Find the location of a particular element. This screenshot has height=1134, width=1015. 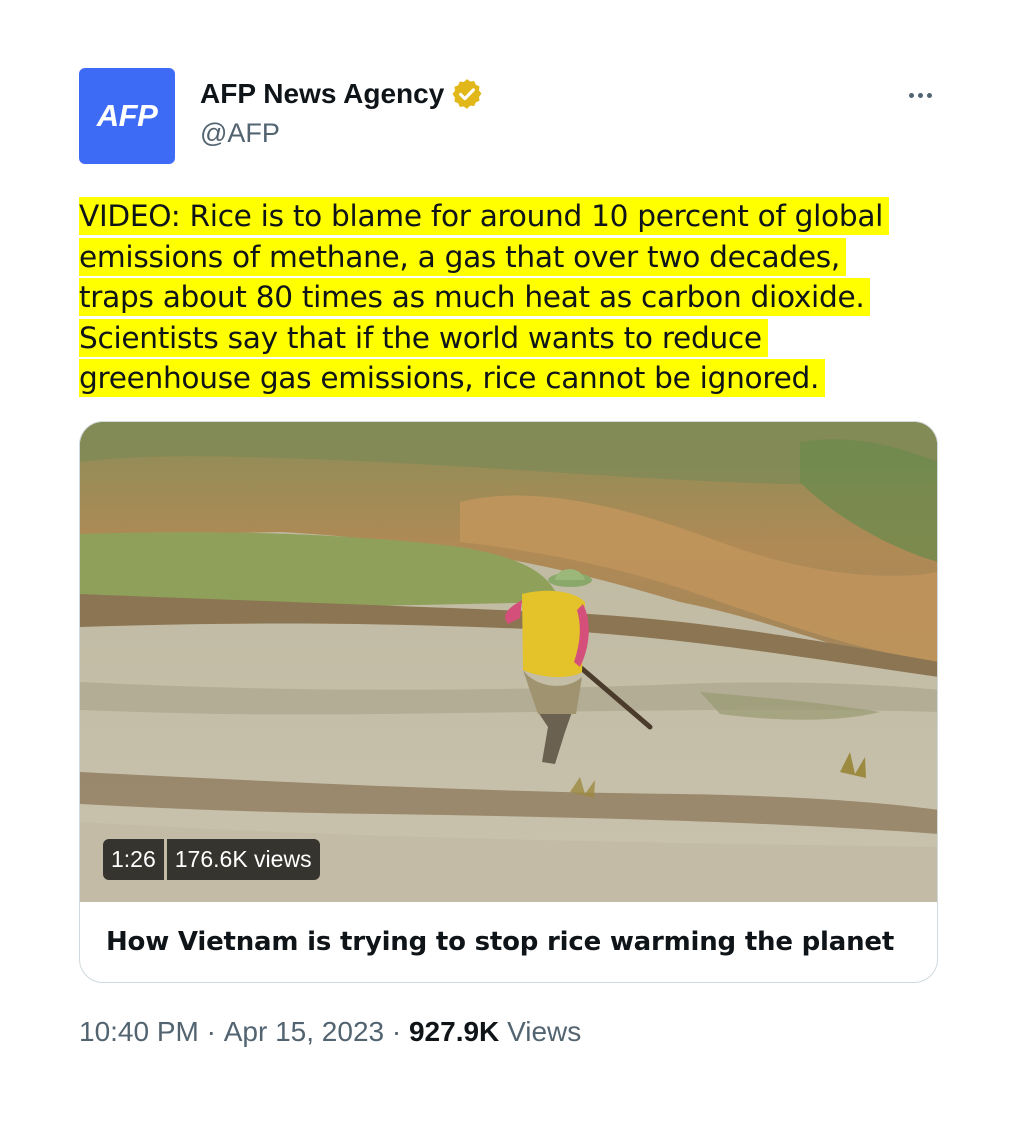

tweet-time: 10:40 PM is located at coordinates (139, 1032).